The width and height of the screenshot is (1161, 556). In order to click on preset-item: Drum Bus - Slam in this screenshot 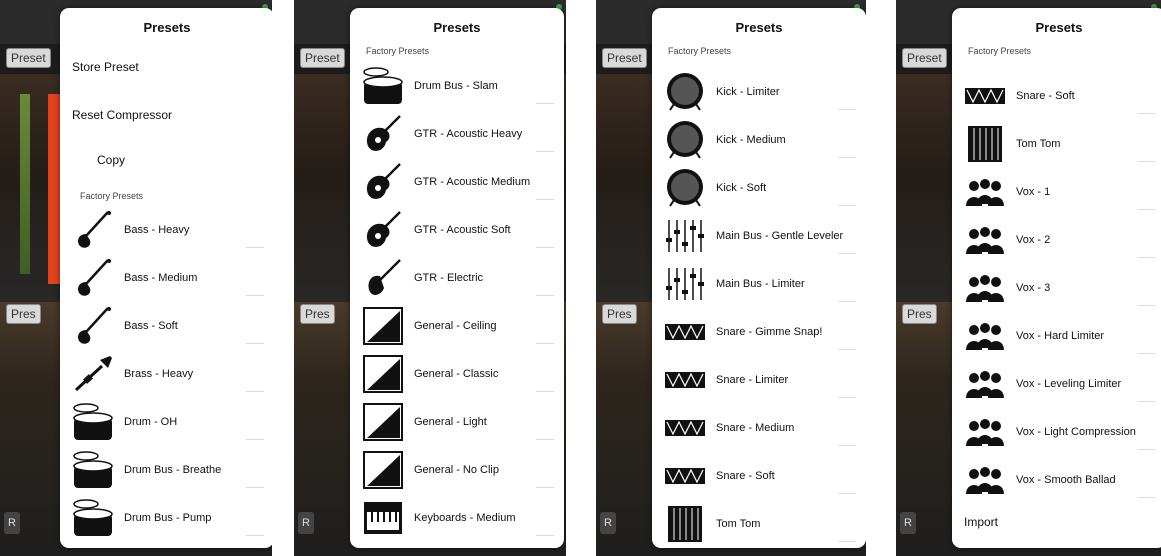, I will do `click(457, 86)`.